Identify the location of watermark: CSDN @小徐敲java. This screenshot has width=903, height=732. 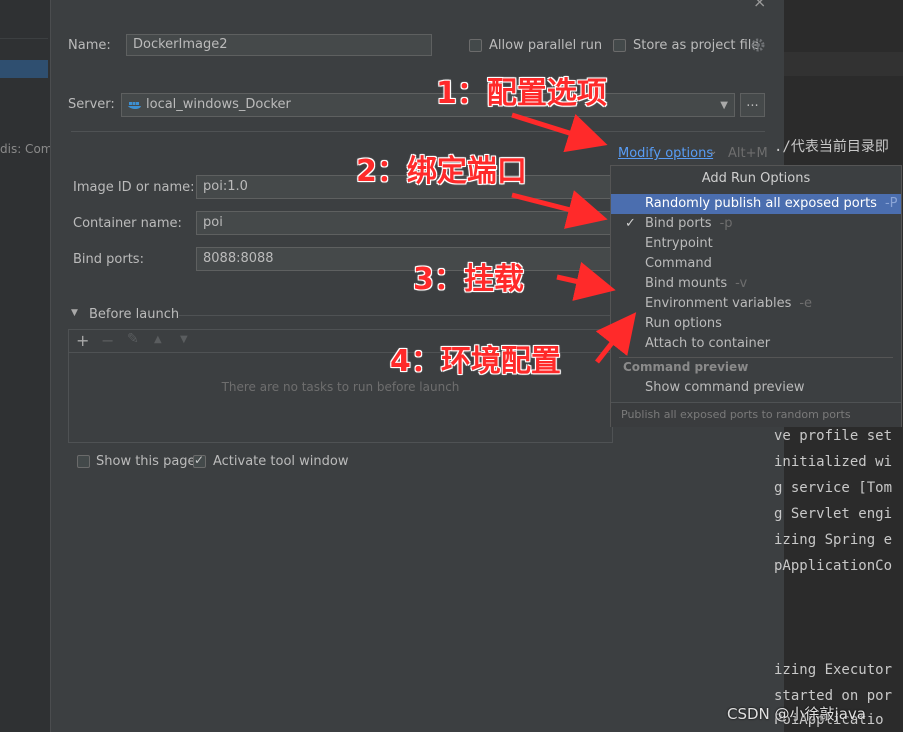
(796, 714).